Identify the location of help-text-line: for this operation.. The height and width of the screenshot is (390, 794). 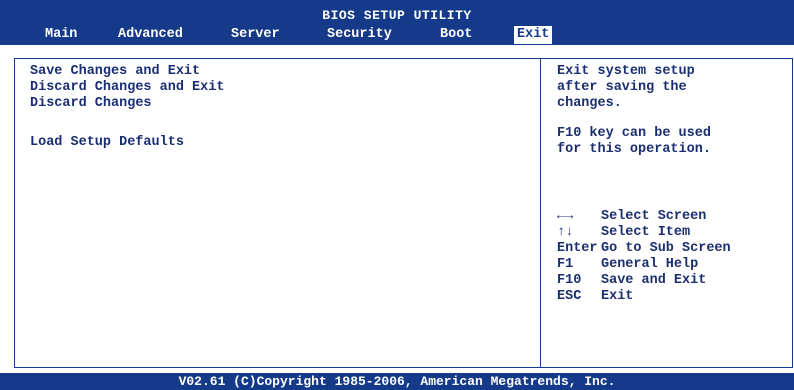
(634, 149).